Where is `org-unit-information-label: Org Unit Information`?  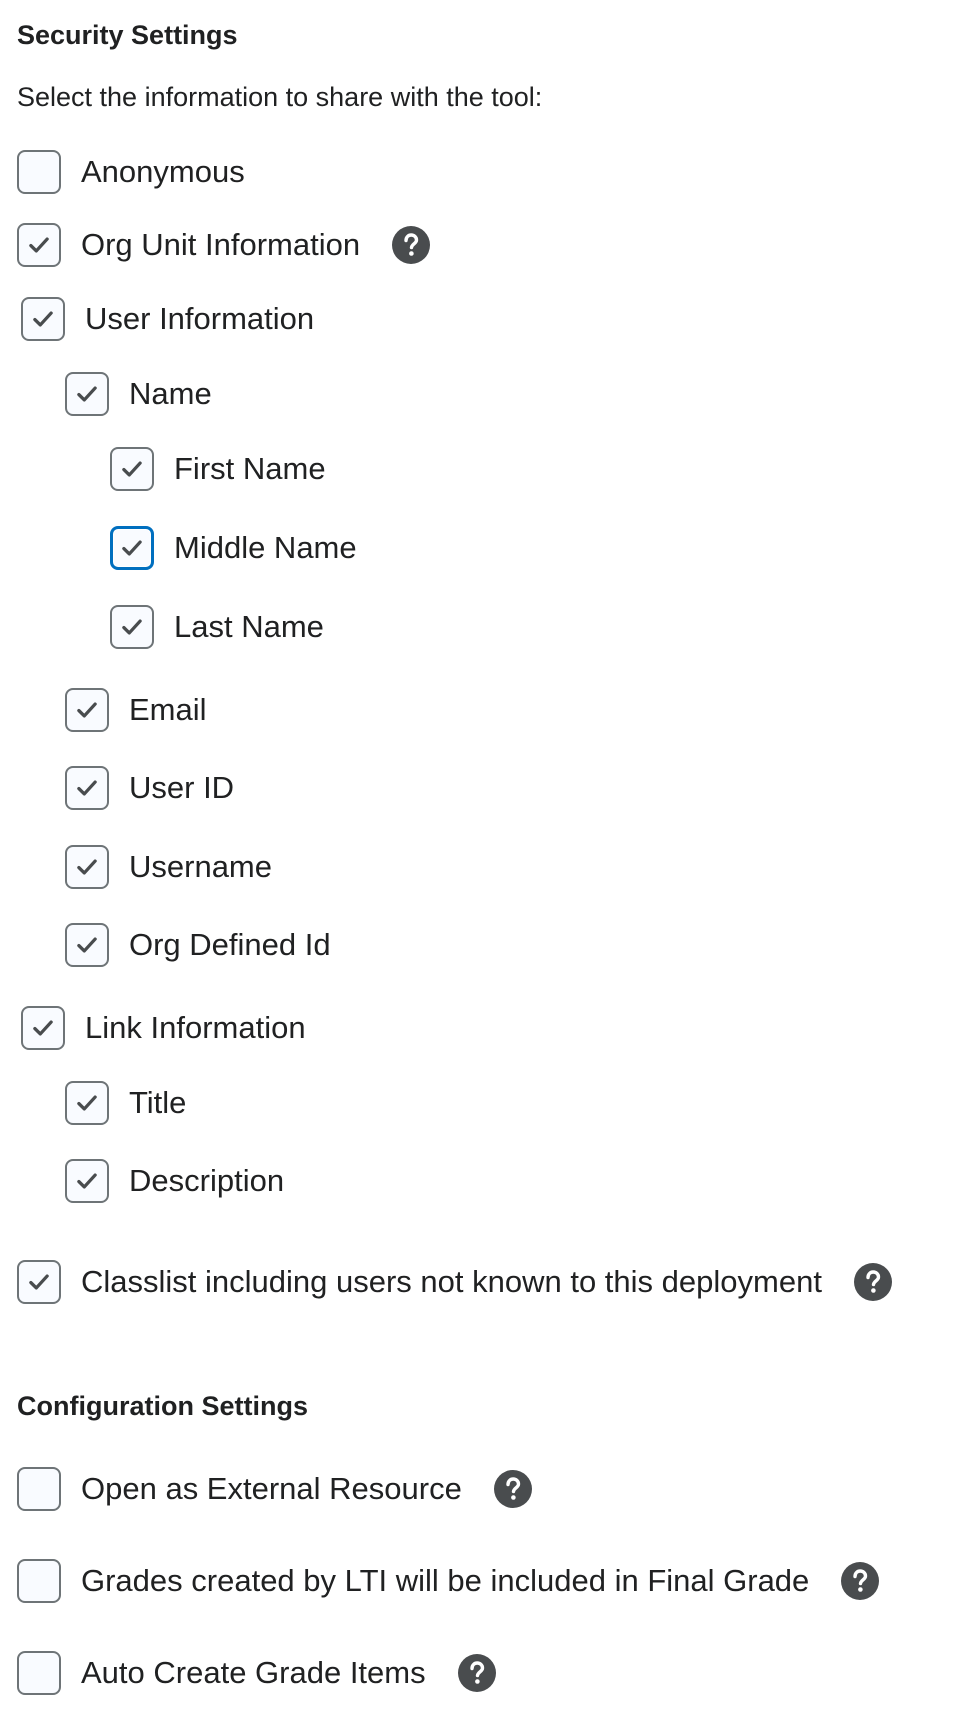 org-unit-information-label: Org Unit Information is located at coordinates (221, 244).